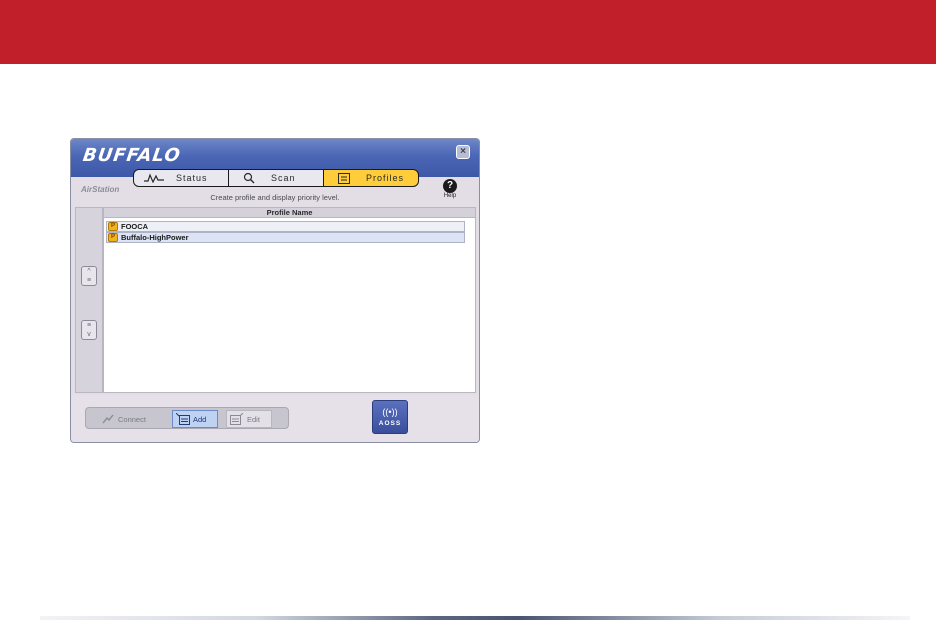  I want to click on close-button: ×, so click(463, 152).